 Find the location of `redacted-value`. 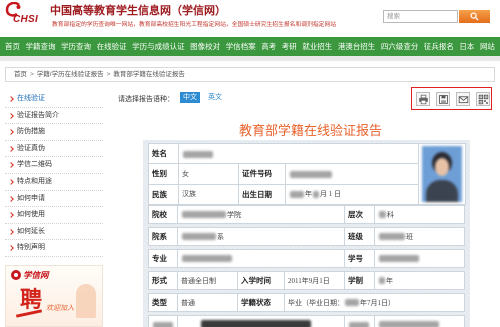

redacted-value is located at coordinates (420, 321).